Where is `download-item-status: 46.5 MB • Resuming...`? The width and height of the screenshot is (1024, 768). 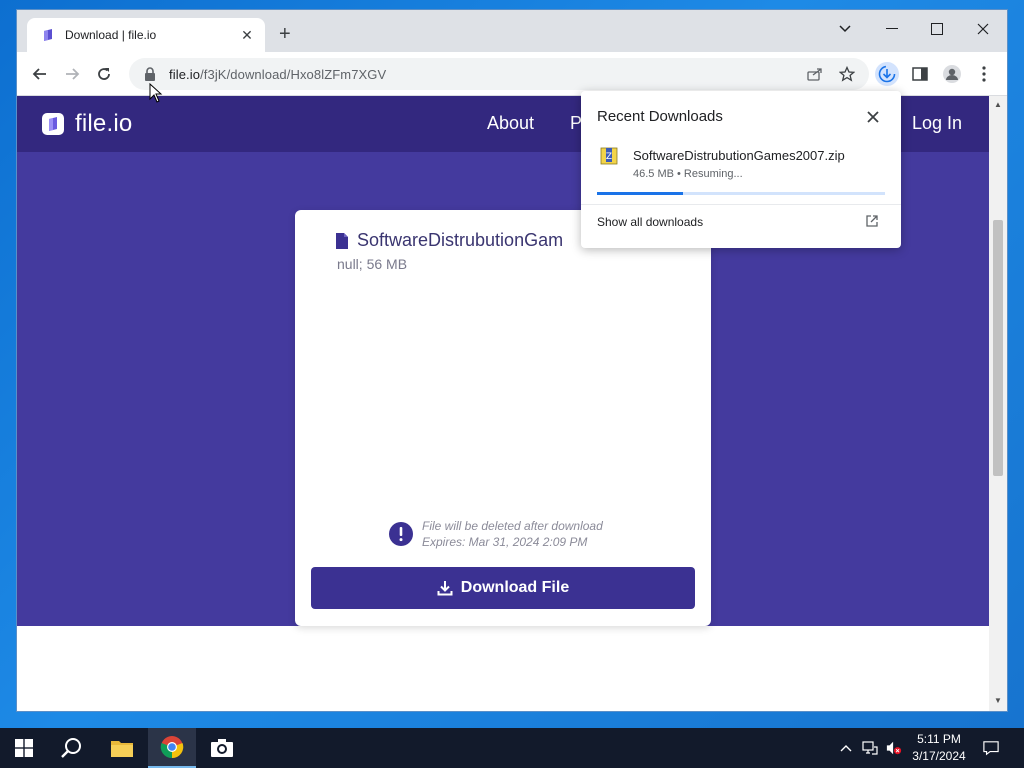 download-item-status: 46.5 MB • Resuming... is located at coordinates (688, 174).